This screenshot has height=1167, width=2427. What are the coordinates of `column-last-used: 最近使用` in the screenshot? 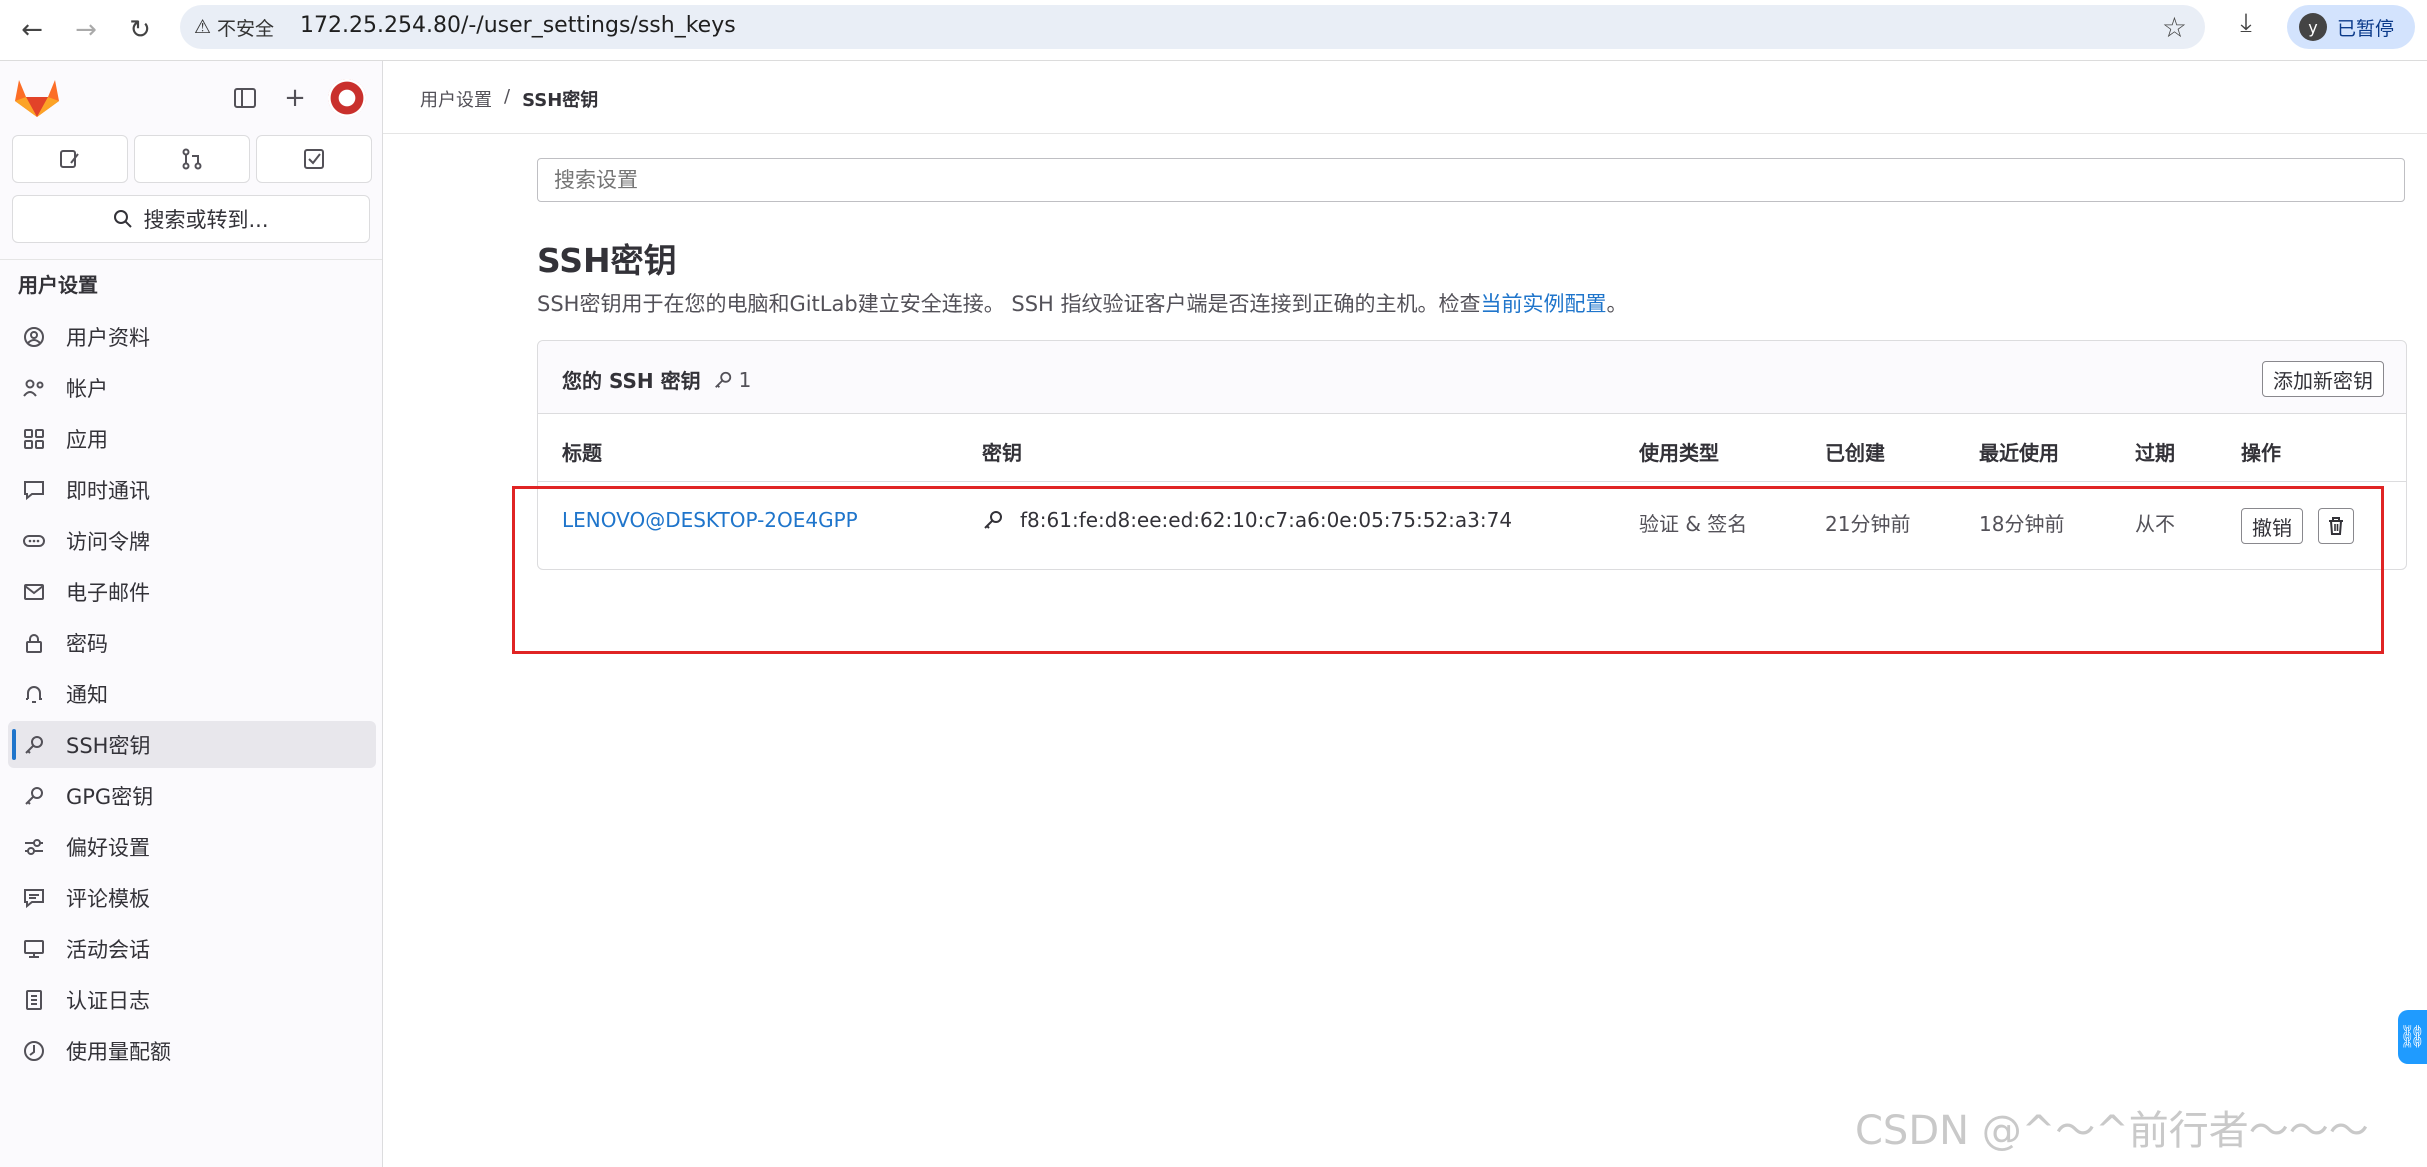 It's located at (2019, 453).